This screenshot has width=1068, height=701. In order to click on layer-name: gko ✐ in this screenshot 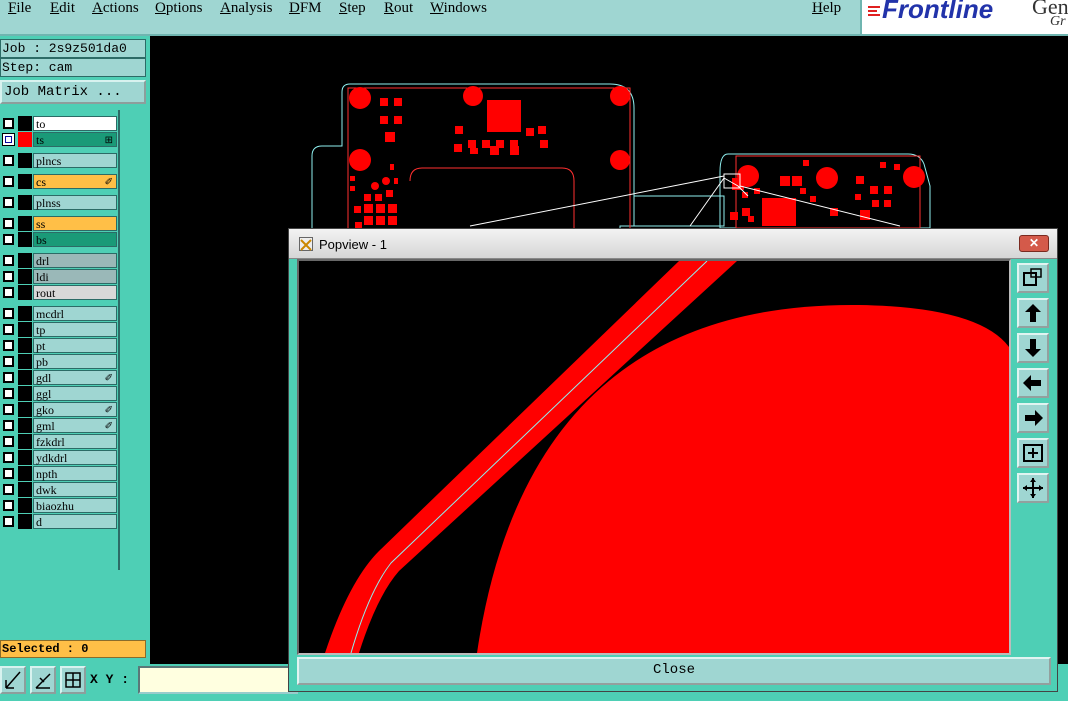, I will do `click(75, 409)`.